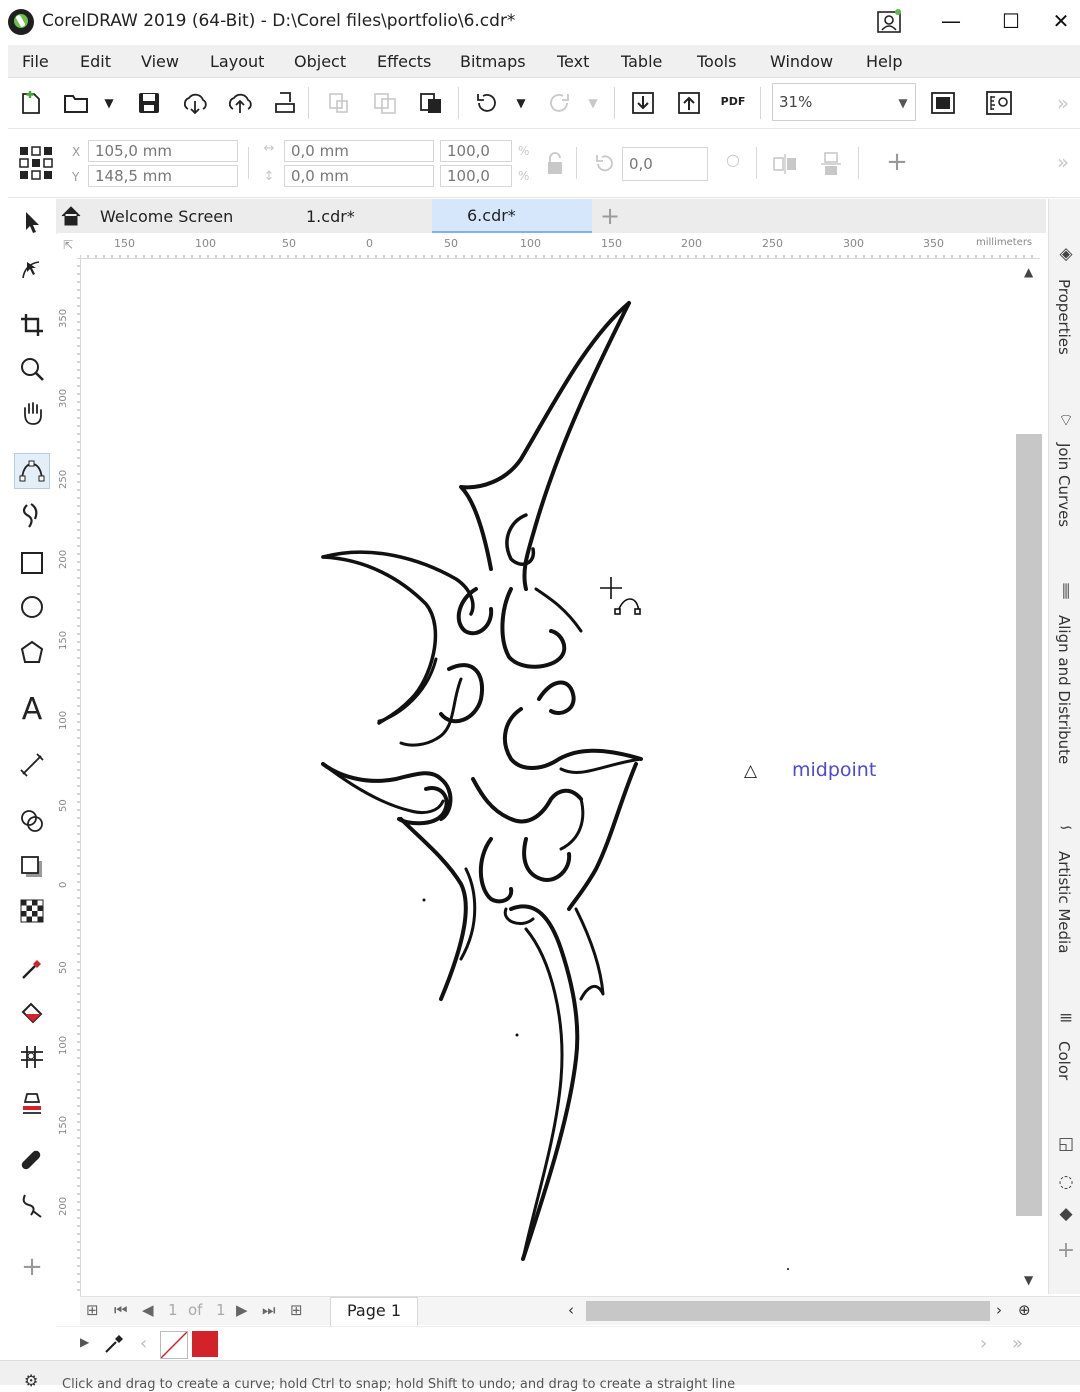 The height and width of the screenshot is (1392, 1080). I want to click on horizontal-scroll-thumb, so click(788, 1311).